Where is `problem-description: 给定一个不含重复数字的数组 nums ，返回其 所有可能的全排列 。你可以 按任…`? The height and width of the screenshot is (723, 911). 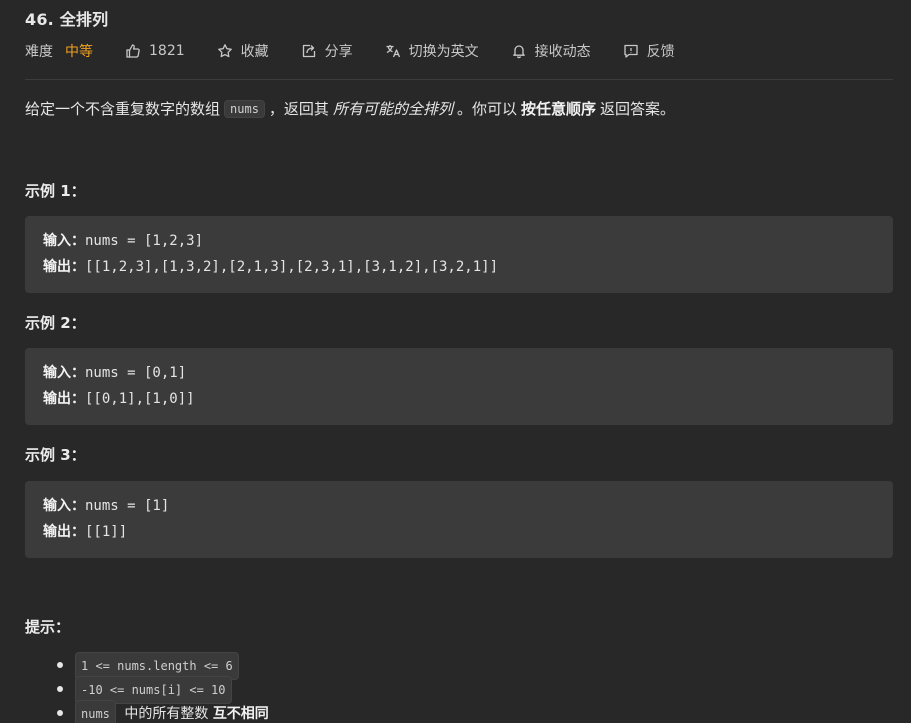
problem-description: 给定一个不含重复数字的数组 nums ，返回其 所有可能的全排列 。你可以 按任… is located at coordinates (350, 108).